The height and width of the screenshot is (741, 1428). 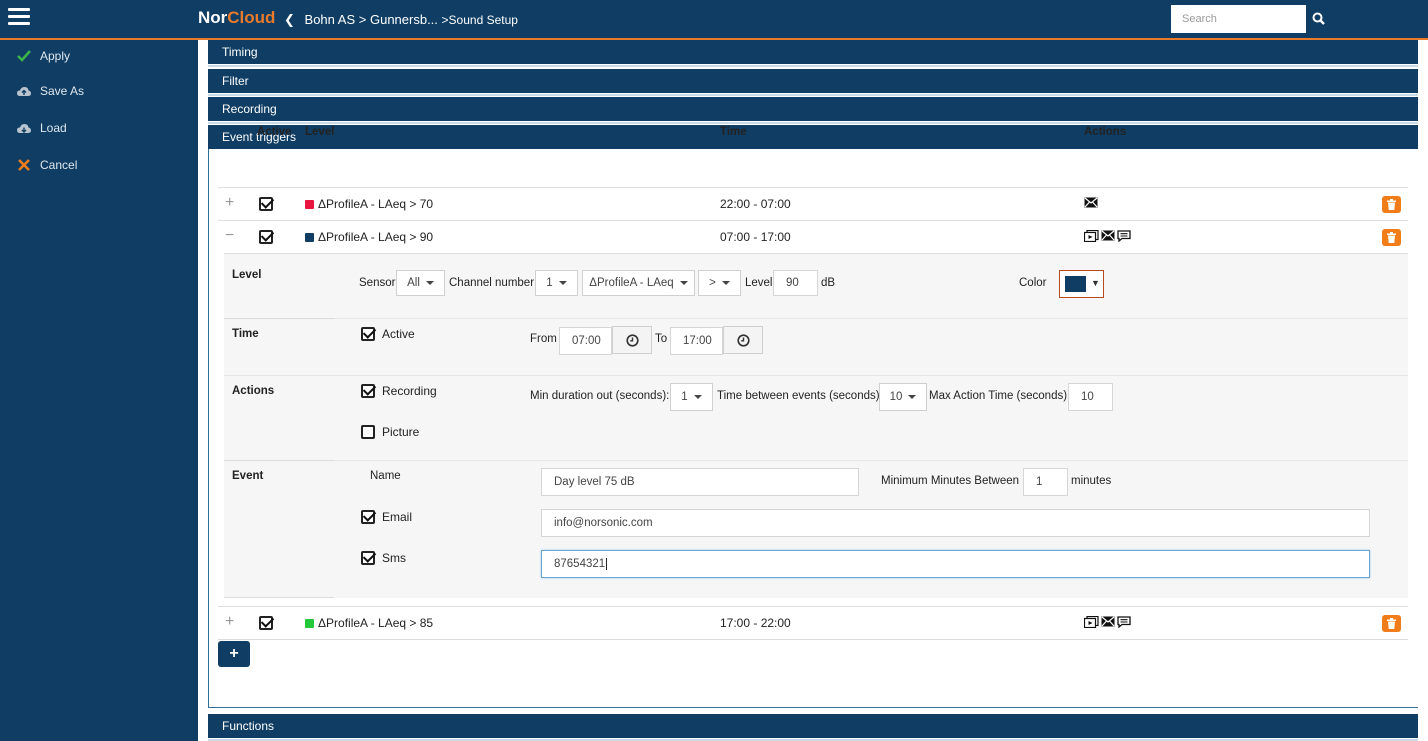 What do you see at coordinates (800, 396) in the screenshot?
I see `time-between-label: Time between events (seconds):` at bounding box center [800, 396].